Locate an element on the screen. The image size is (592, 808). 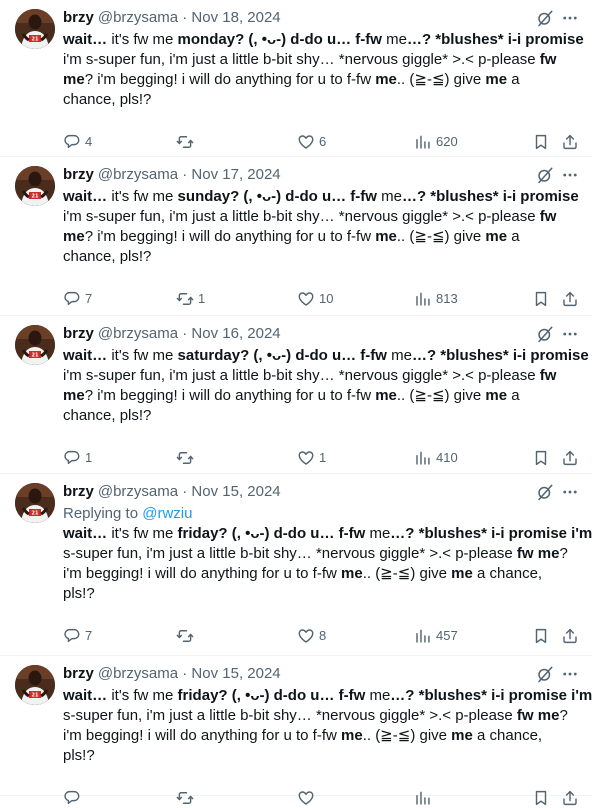
handle-and-date: @brzysama · Nov 18, 2024 is located at coordinates (189, 17).